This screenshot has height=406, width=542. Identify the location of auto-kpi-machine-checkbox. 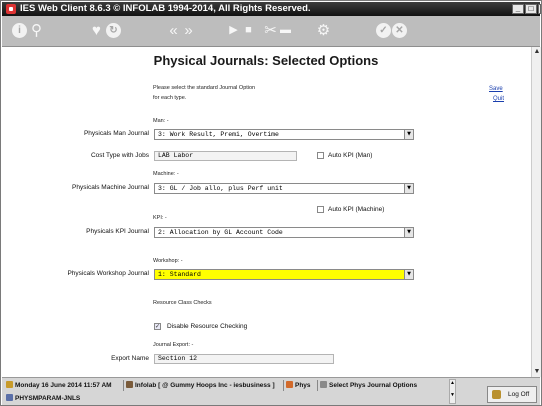
(320, 209).